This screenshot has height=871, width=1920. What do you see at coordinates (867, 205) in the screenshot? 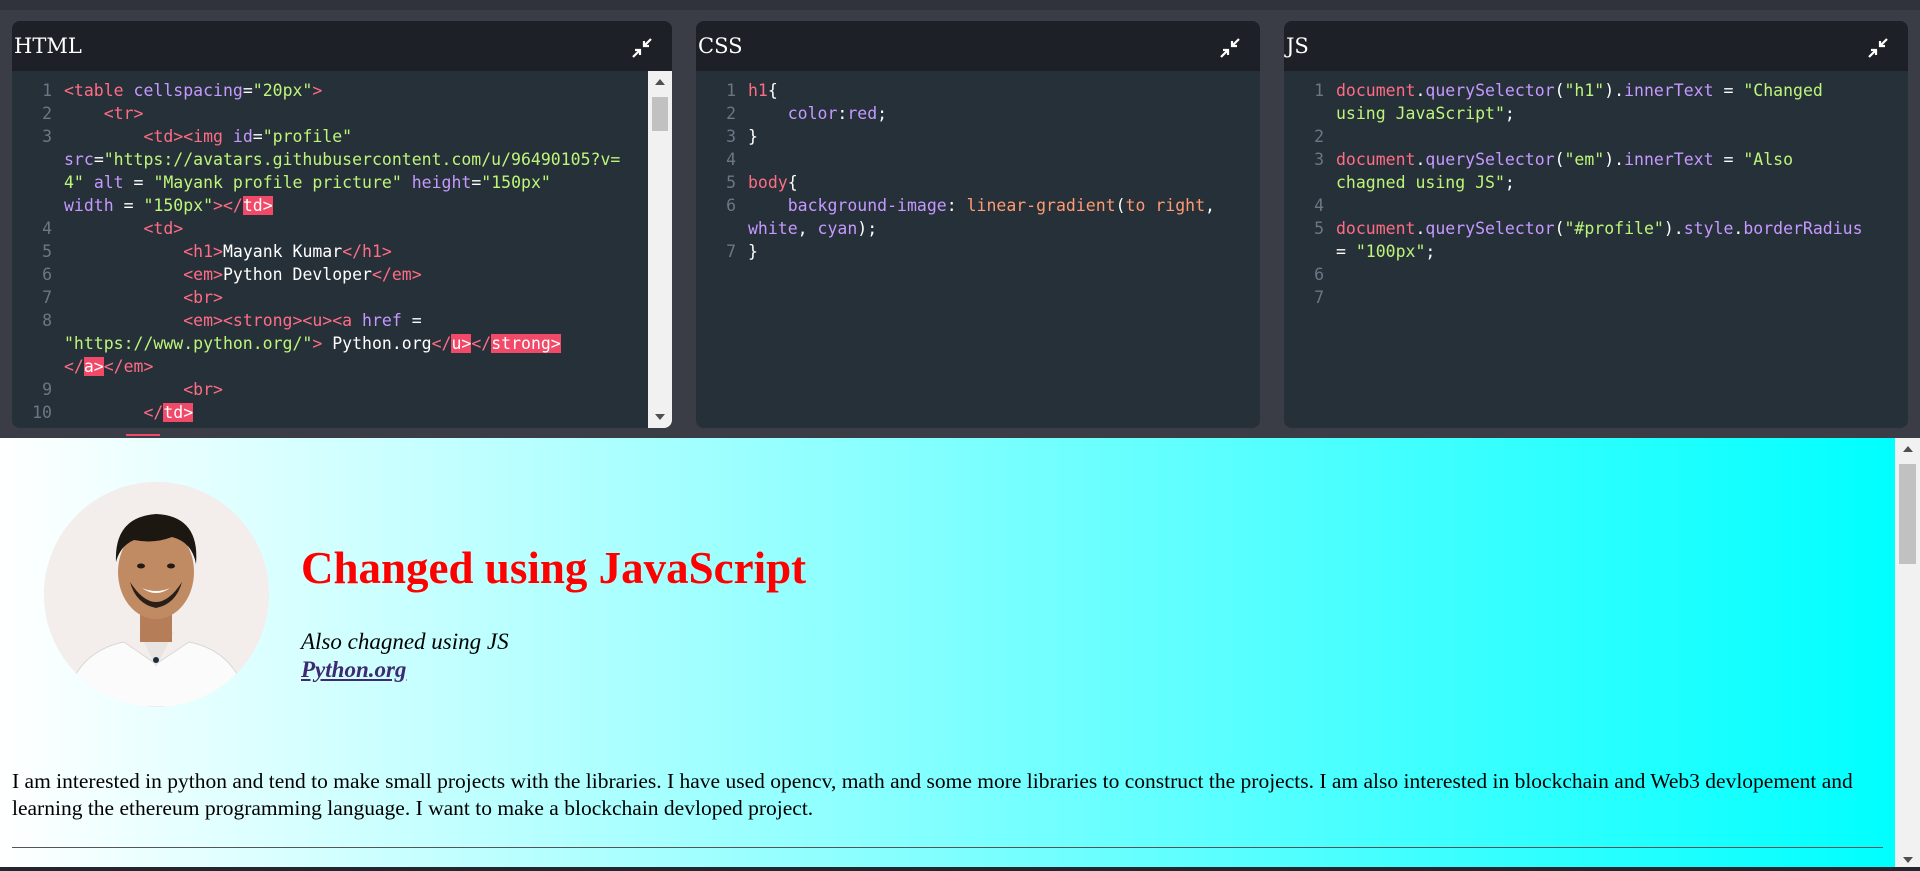
I see `code-token: background-image` at bounding box center [867, 205].